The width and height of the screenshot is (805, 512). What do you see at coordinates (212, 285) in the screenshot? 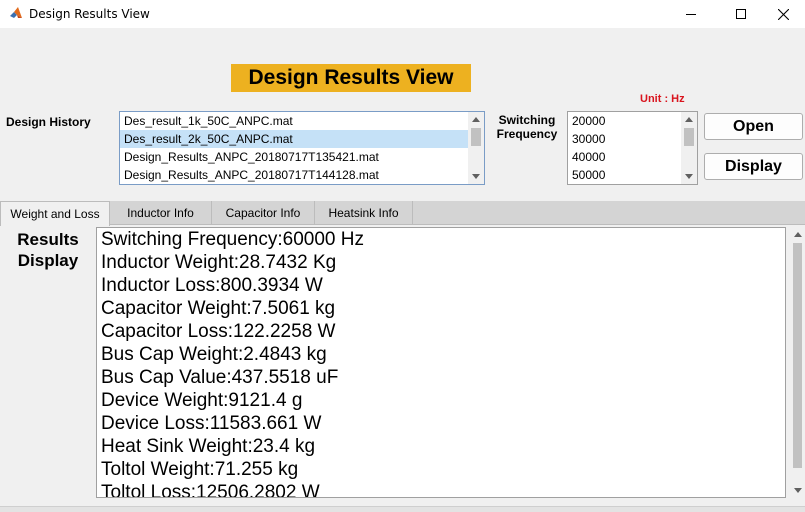
I see `result-line: Inductor Loss:800.3934 W` at bounding box center [212, 285].